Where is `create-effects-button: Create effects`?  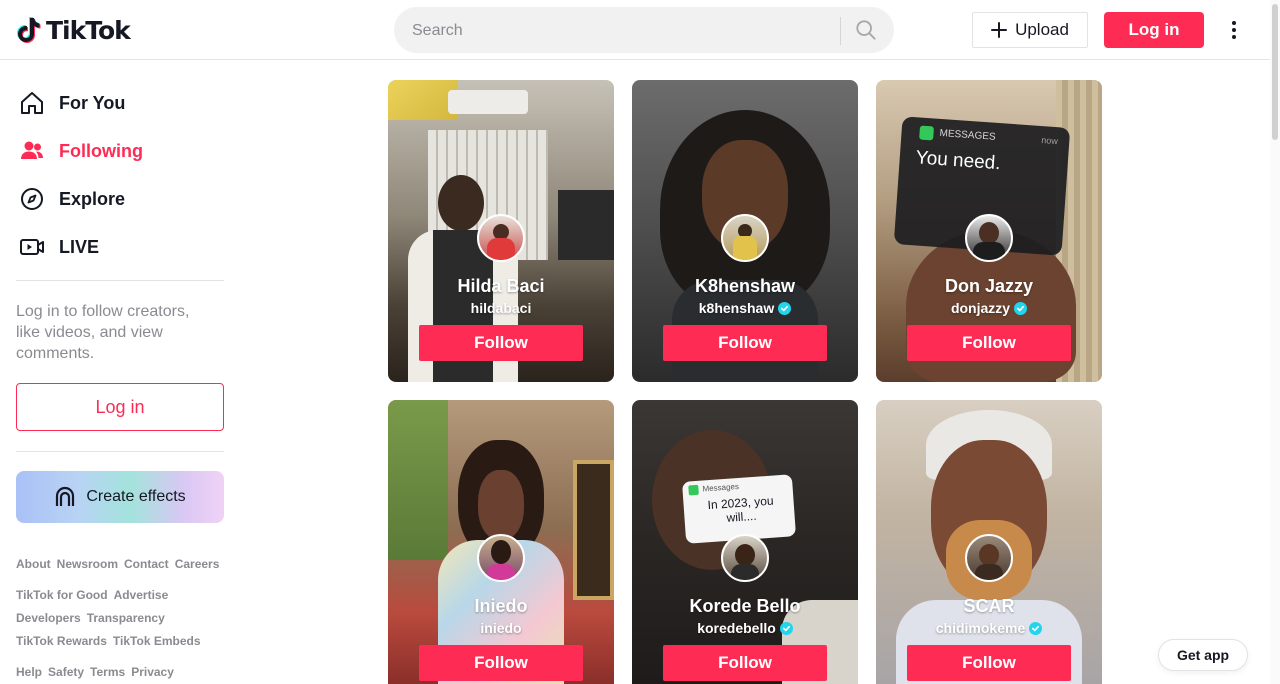
create-effects-button: Create effects is located at coordinates (120, 497).